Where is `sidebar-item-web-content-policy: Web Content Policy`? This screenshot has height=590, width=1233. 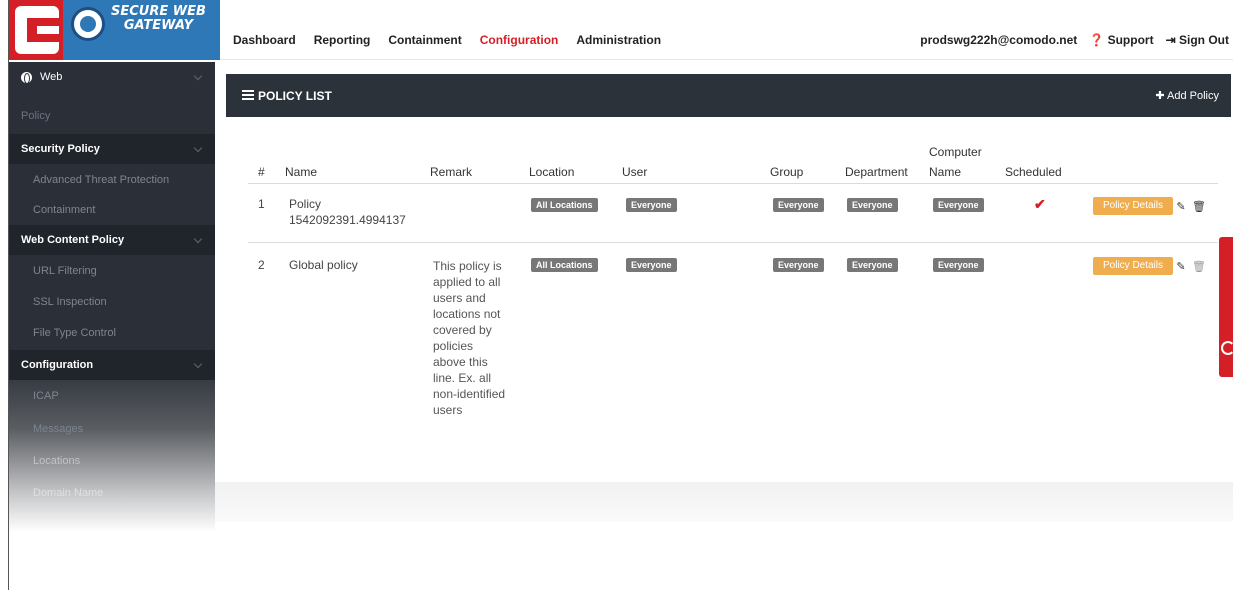 sidebar-item-web-content-policy: Web Content Policy is located at coordinates (112, 240).